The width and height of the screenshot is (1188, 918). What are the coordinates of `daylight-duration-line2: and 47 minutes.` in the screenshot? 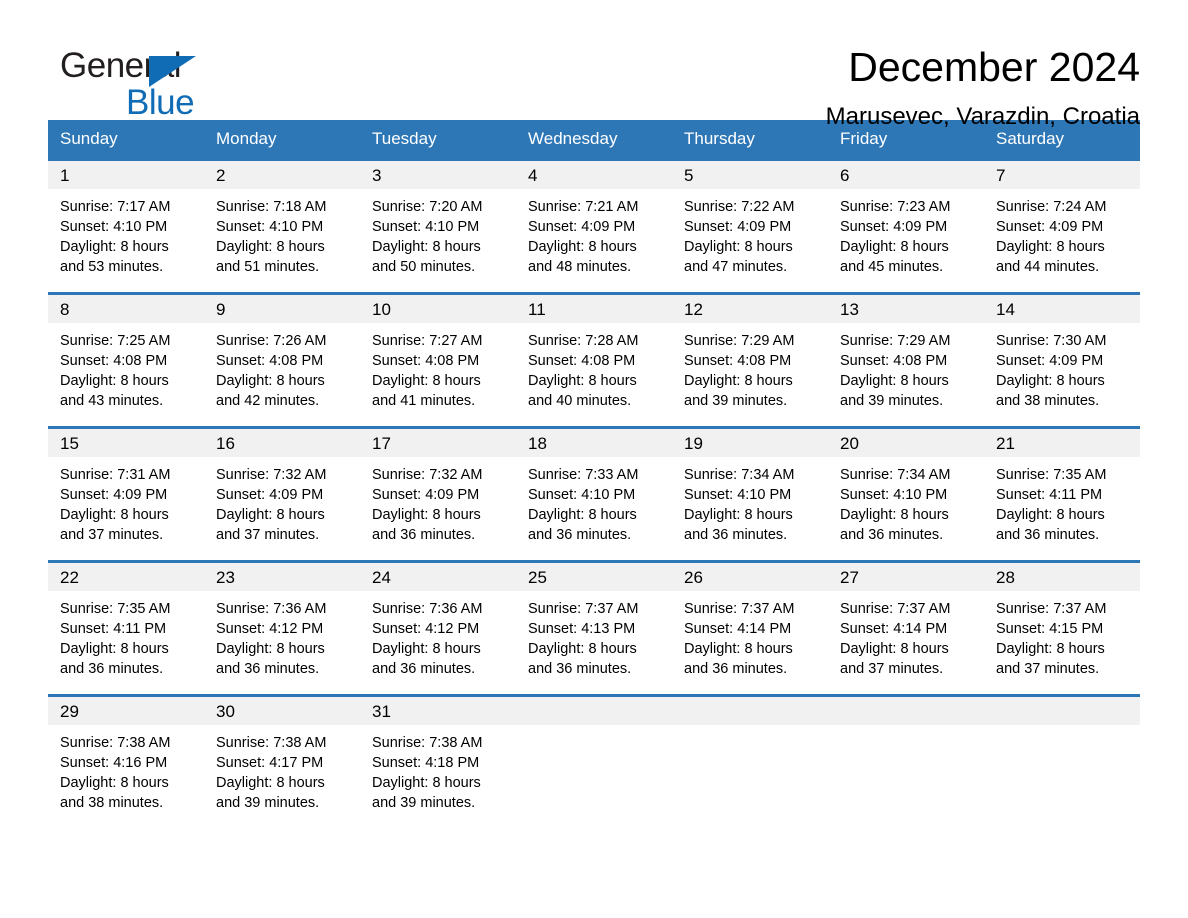 It's located at (736, 267).